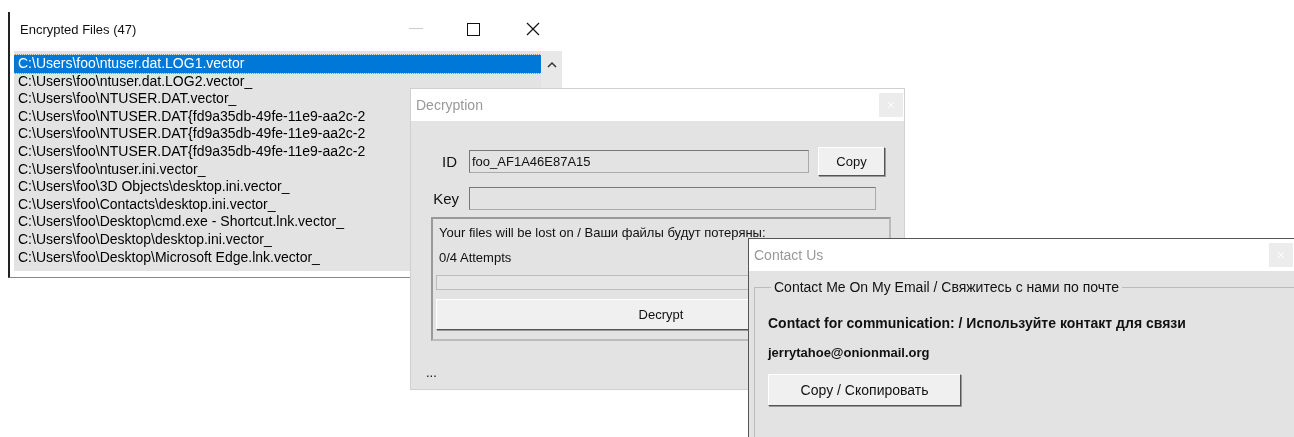  I want to click on file-item: C:\Users\foo\ntuser.dat.LOG1.vector, so click(278, 64).